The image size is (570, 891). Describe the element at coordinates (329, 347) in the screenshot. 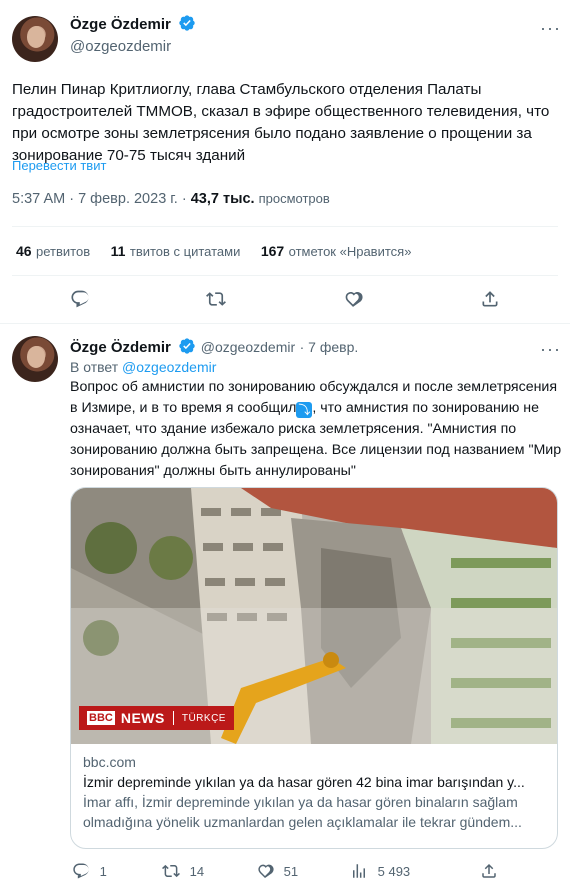

I see `reply-date: · 7 февр.` at that location.